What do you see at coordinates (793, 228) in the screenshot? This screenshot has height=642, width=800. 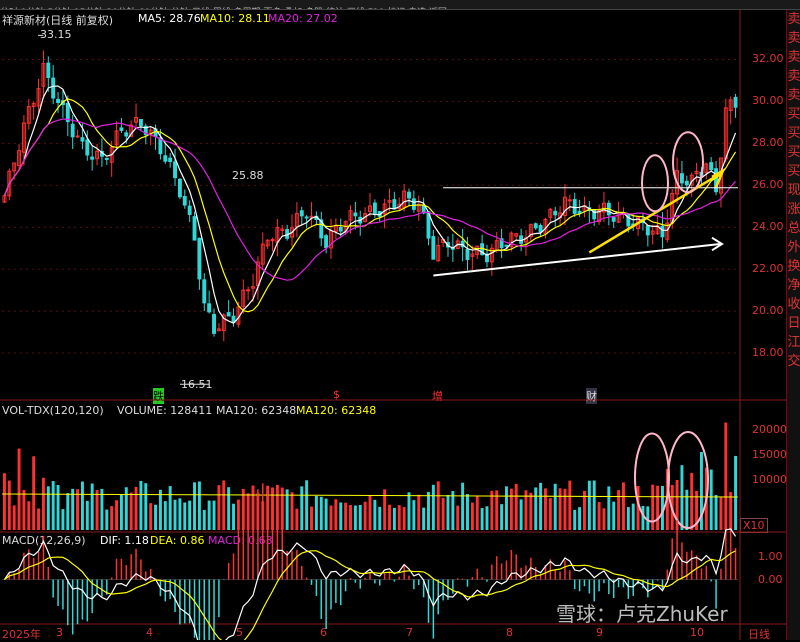 I see `sidebar-item: 总` at bounding box center [793, 228].